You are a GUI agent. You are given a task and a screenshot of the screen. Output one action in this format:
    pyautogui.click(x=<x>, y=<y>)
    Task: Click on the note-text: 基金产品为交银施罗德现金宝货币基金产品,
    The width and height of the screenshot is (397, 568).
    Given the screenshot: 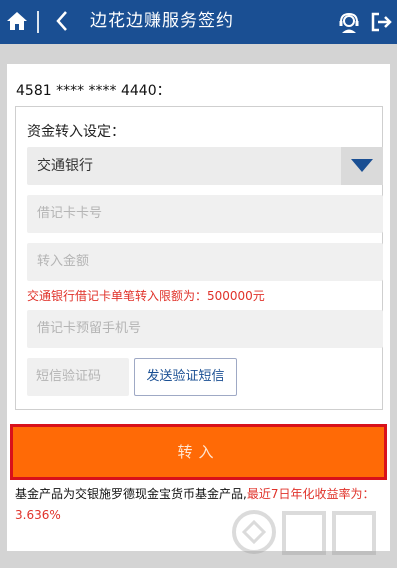 What is the action you would take?
    pyautogui.click(x=131, y=494)
    